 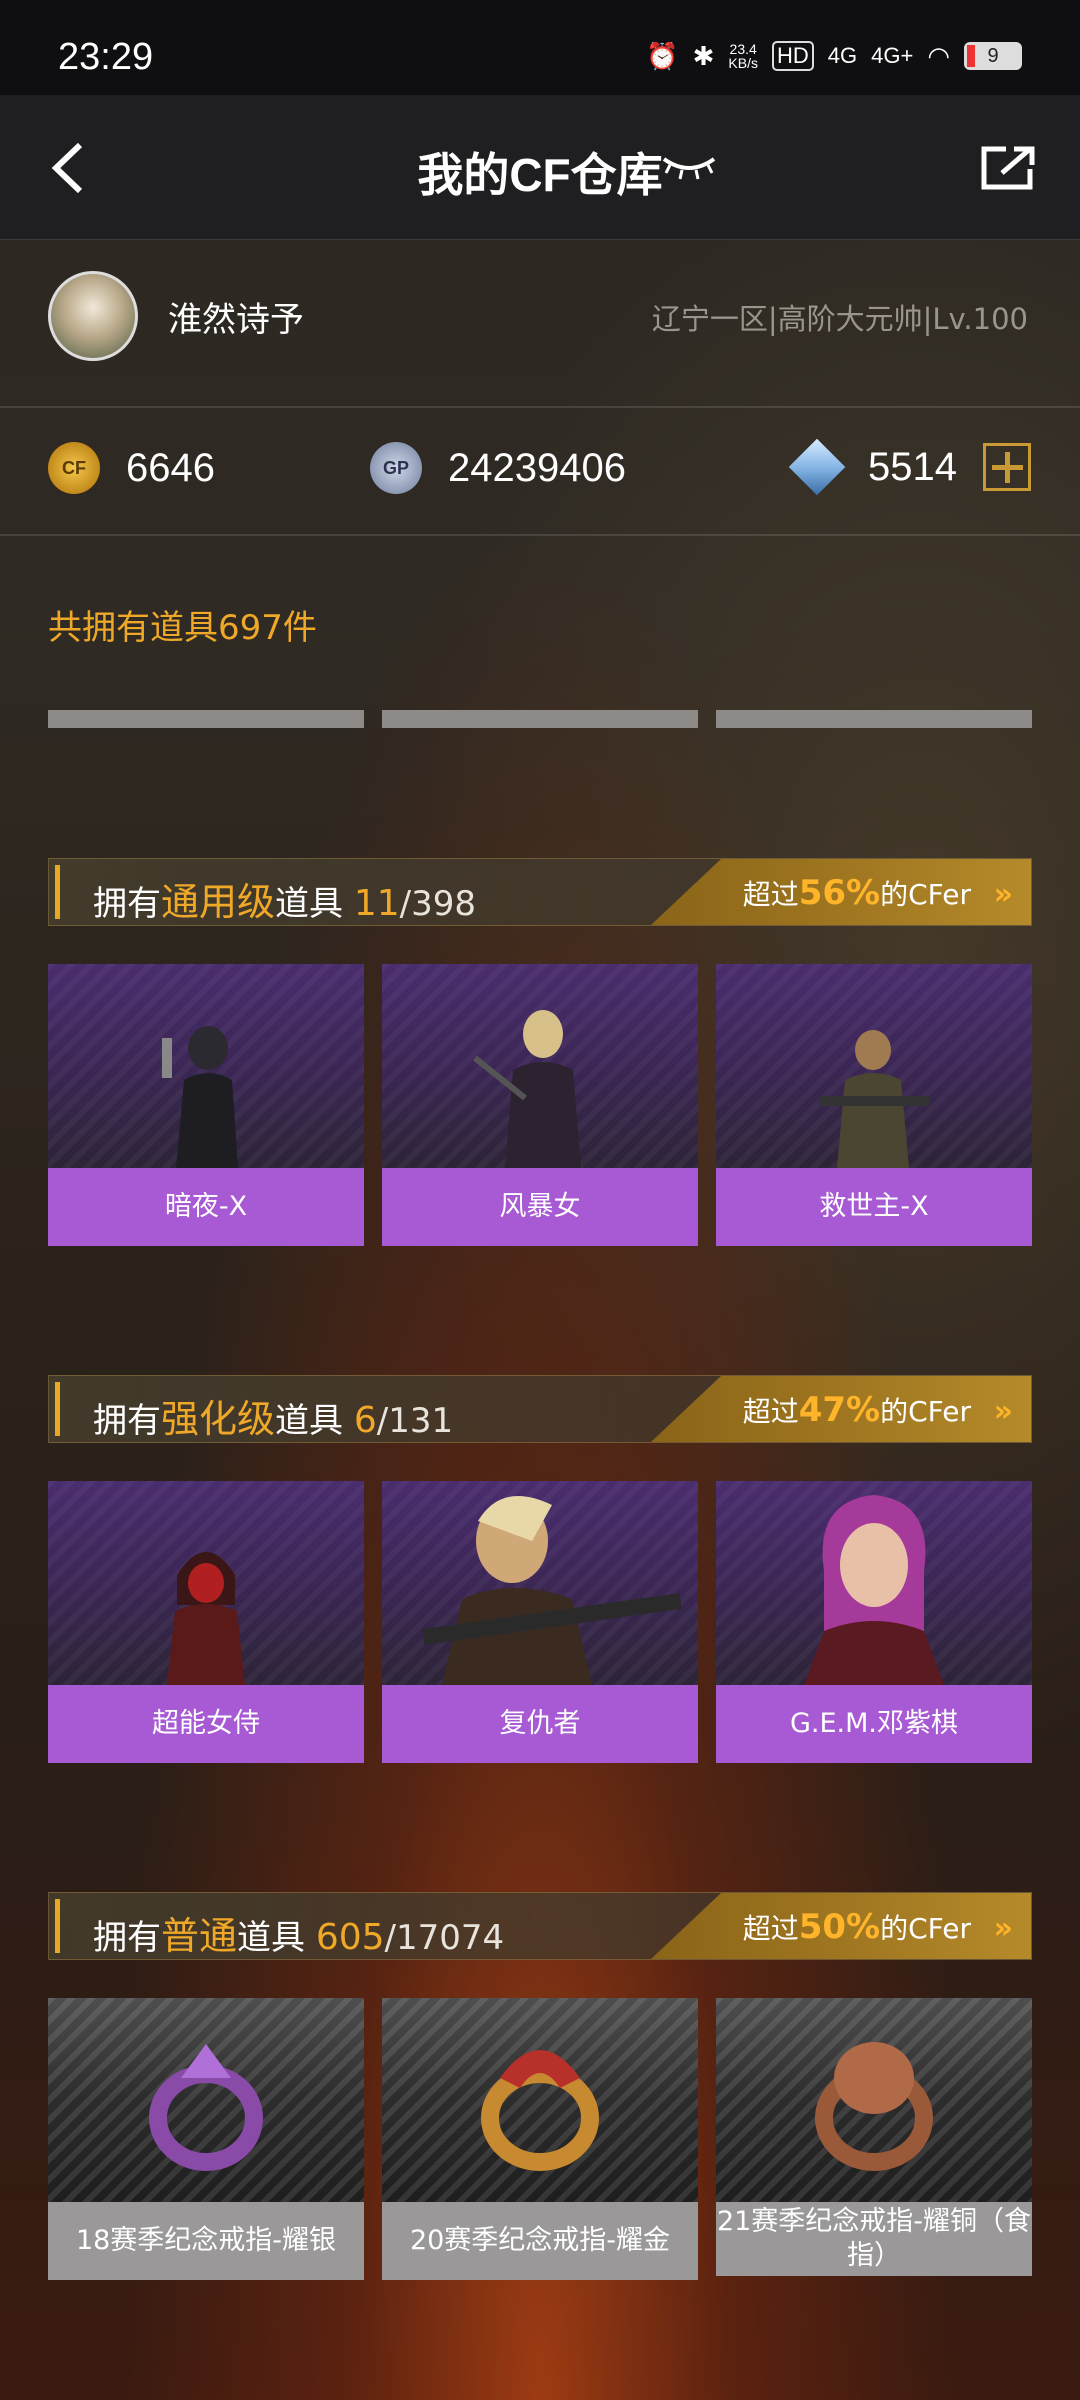 What do you see at coordinates (662, 55) in the screenshot?
I see `alarm-icon: ⏰` at bounding box center [662, 55].